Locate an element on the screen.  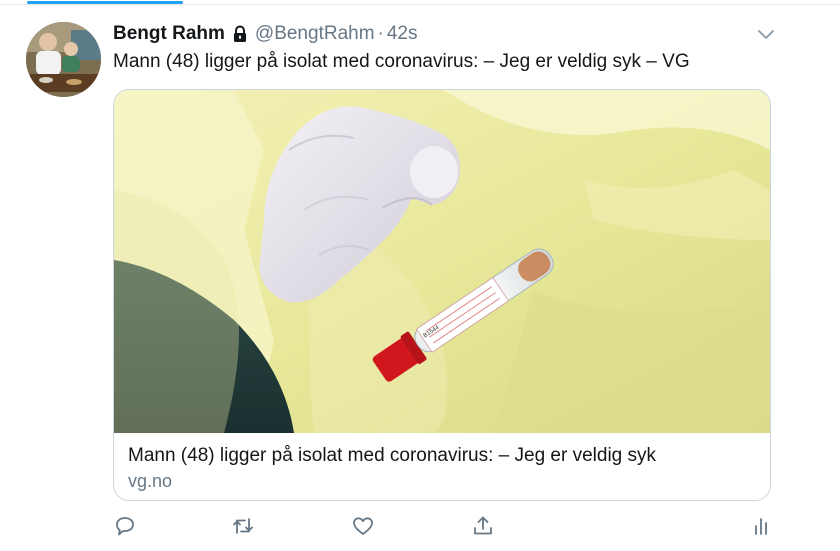
share-icon is located at coordinates (483, 526).